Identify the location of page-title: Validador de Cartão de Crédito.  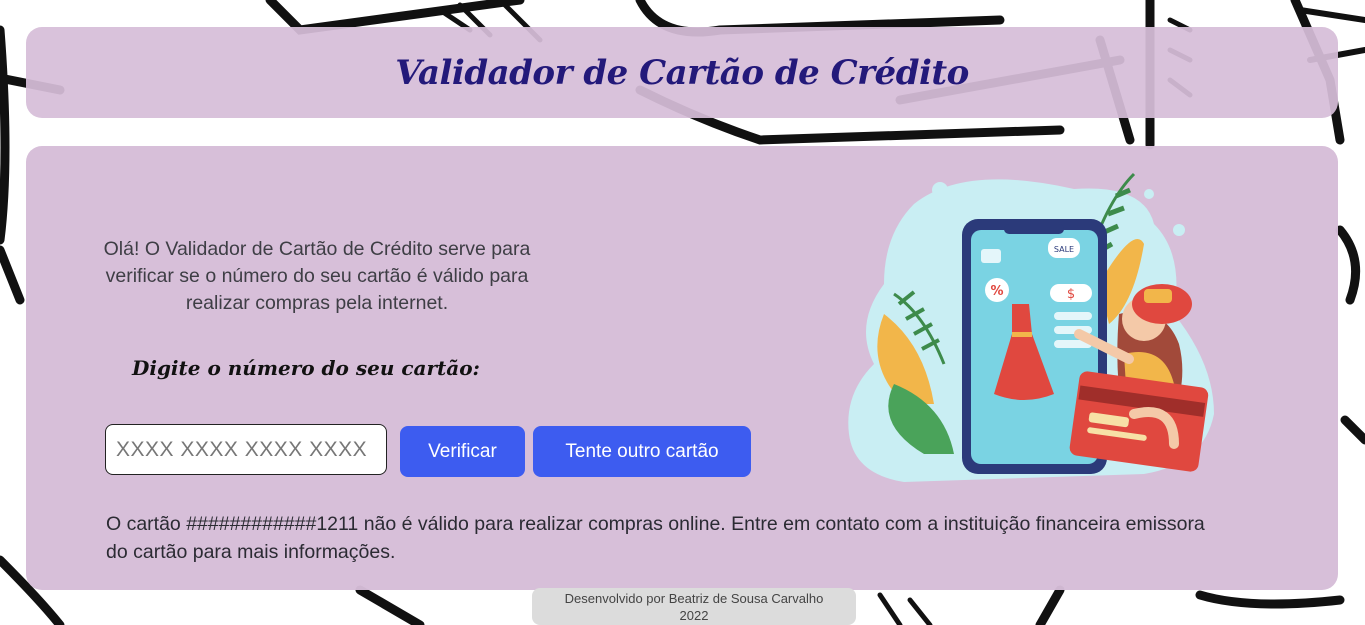
(682, 72).